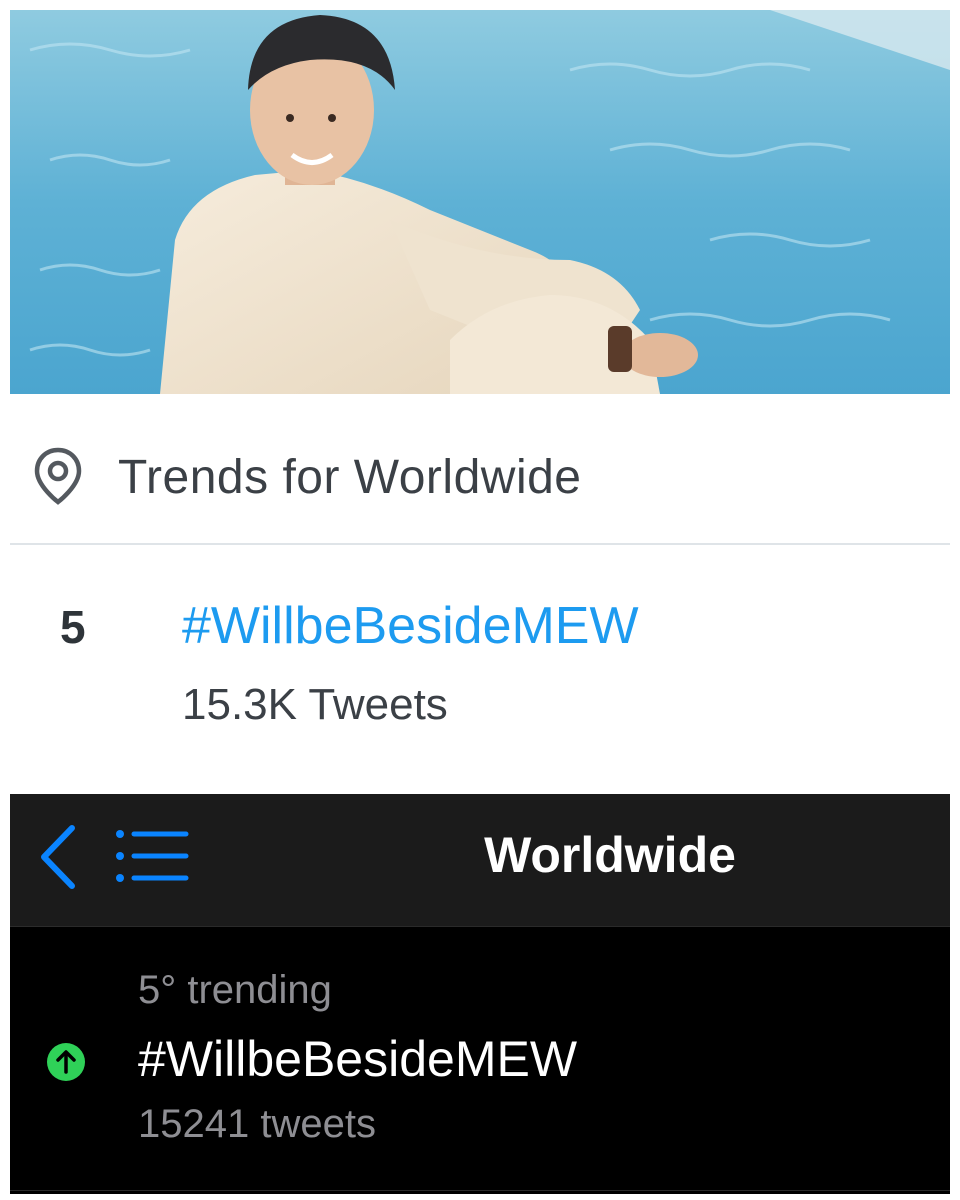 The height and width of the screenshot is (1200, 960). What do you see at coordinates (315, 704) in the screenshot?
I see `trend-tweet-count: 15.3K Tweets` at bounding box center [315, 704].